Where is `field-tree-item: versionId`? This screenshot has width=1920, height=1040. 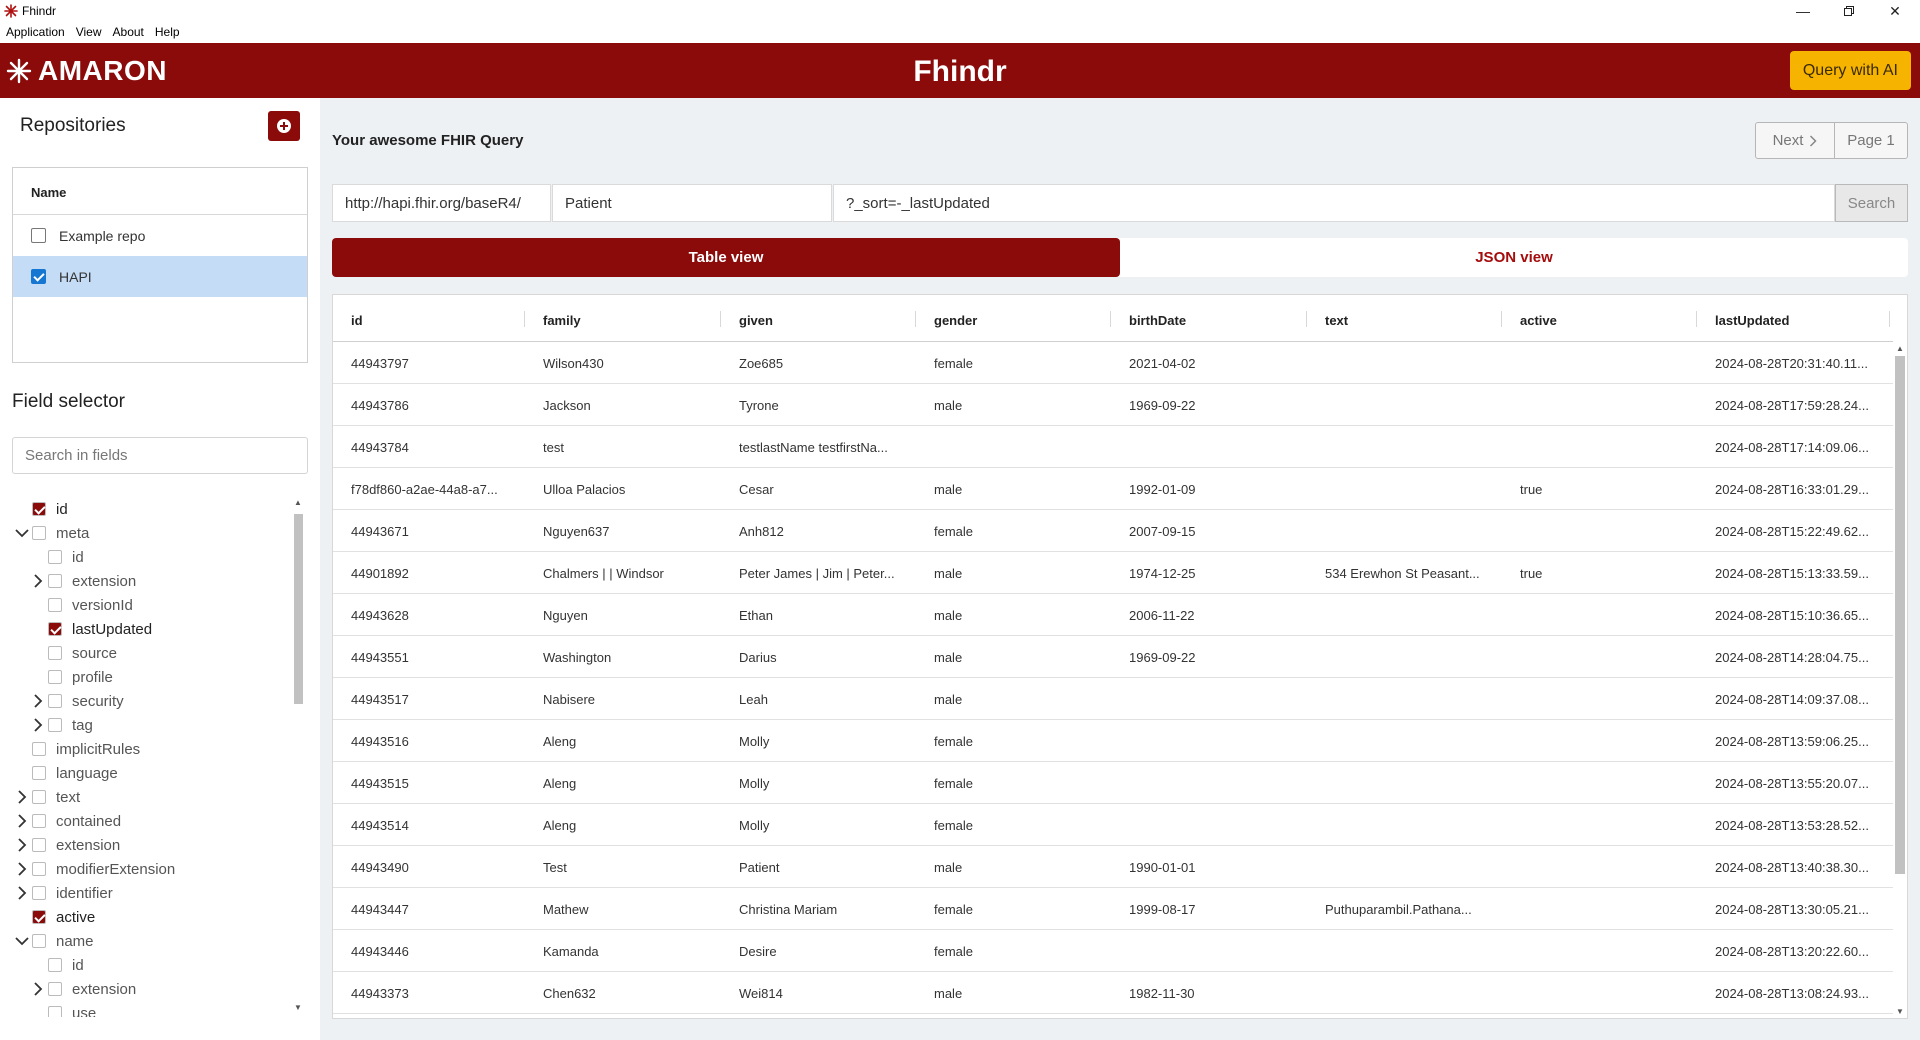 field-tree-item: versionId is located at coordinates (81, 605).